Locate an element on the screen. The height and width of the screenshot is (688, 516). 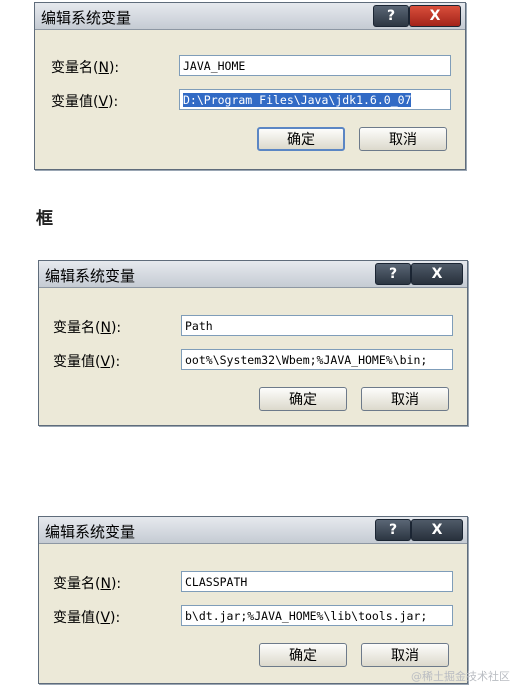
stray-heading-fragment: 框 is located at coordinates (44, 219).